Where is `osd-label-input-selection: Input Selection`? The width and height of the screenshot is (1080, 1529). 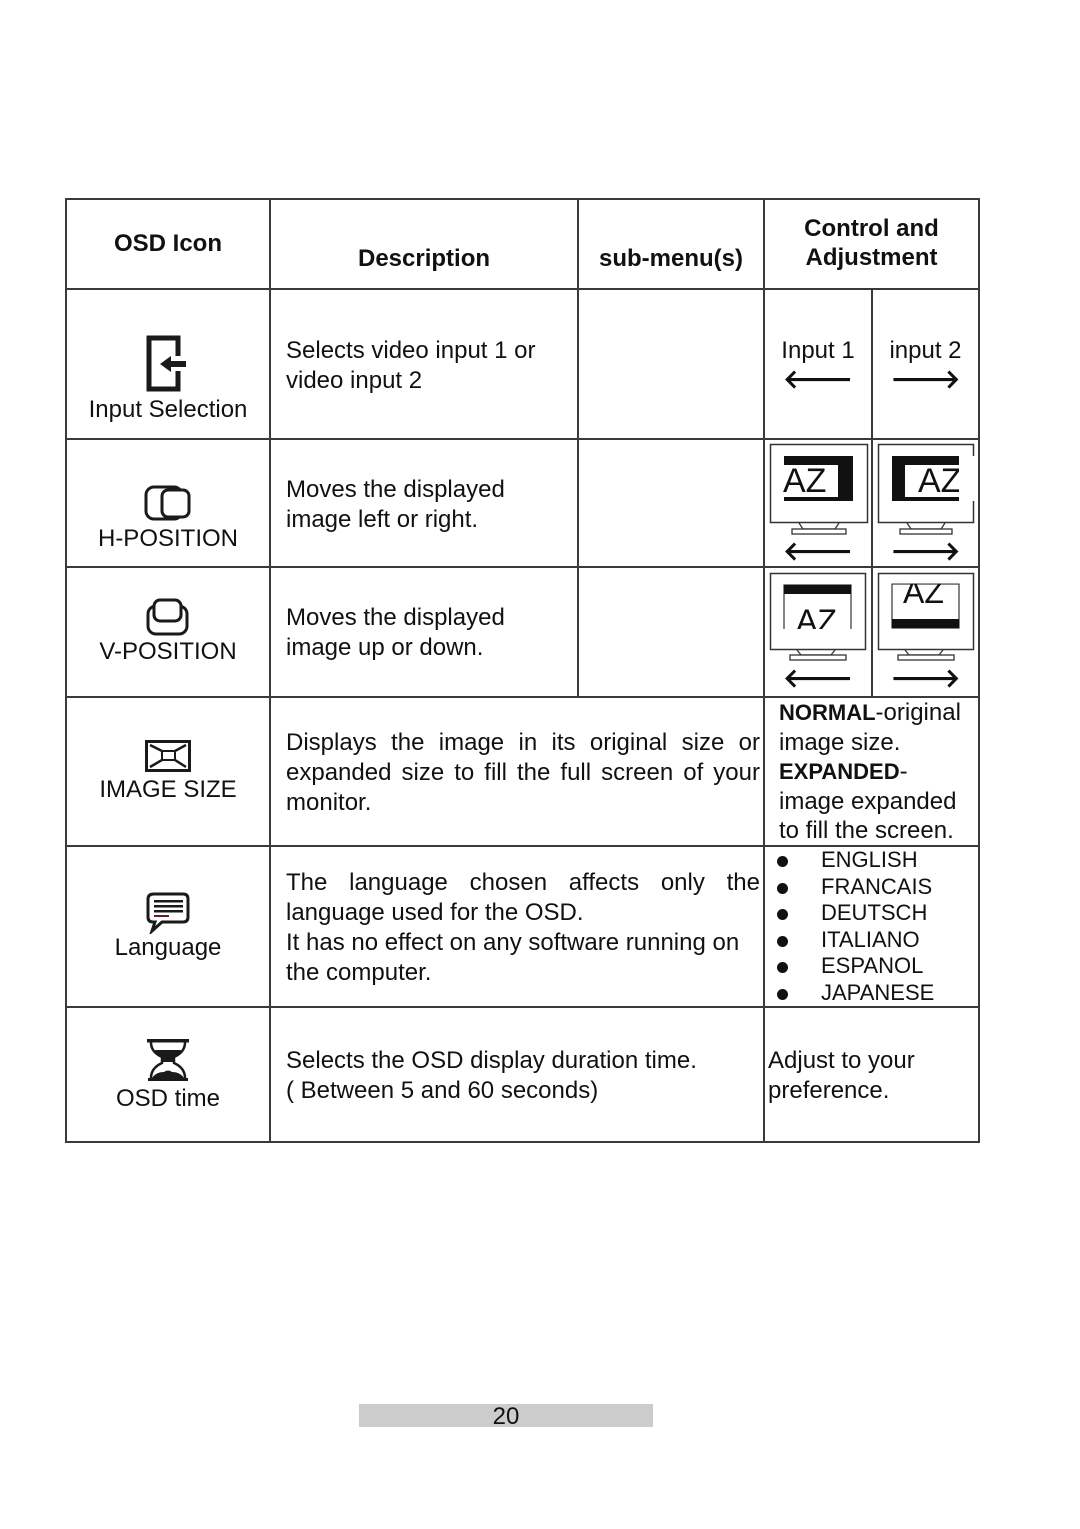
osd-label-input-selection: Input Selection is located at coordinates (168, 409).